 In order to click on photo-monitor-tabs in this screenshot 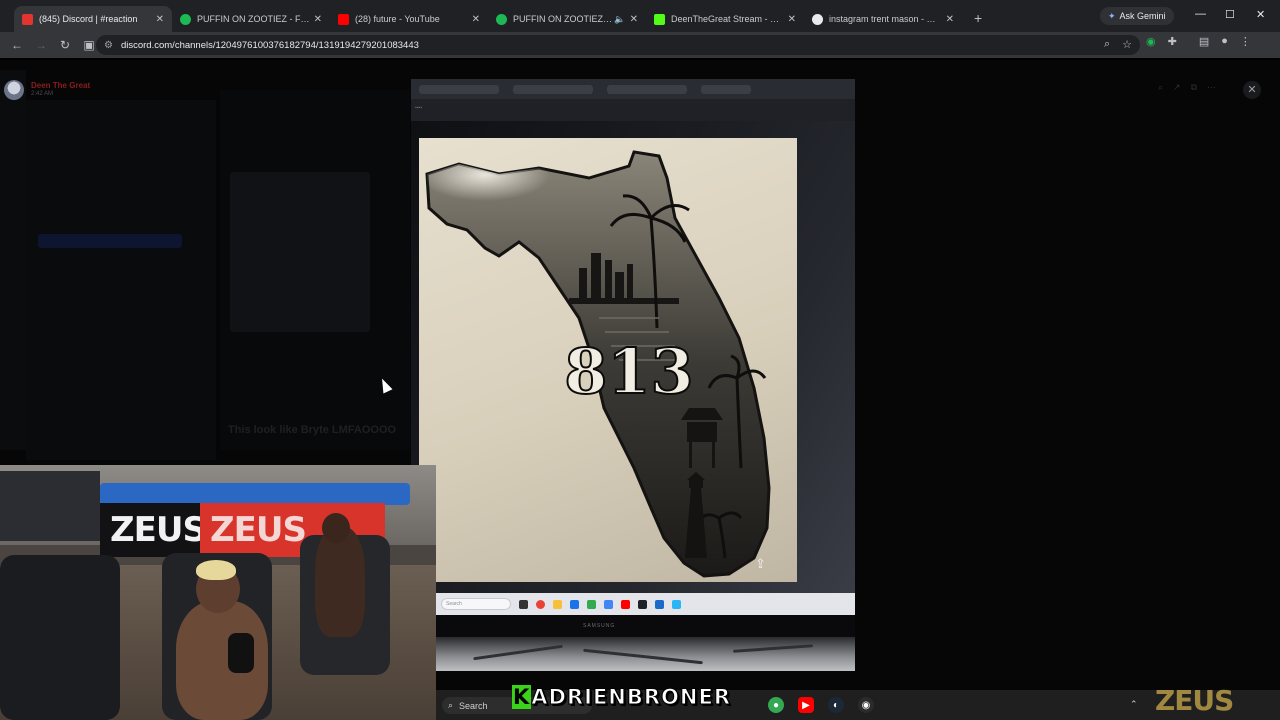, I will do `click(633, 89)`.